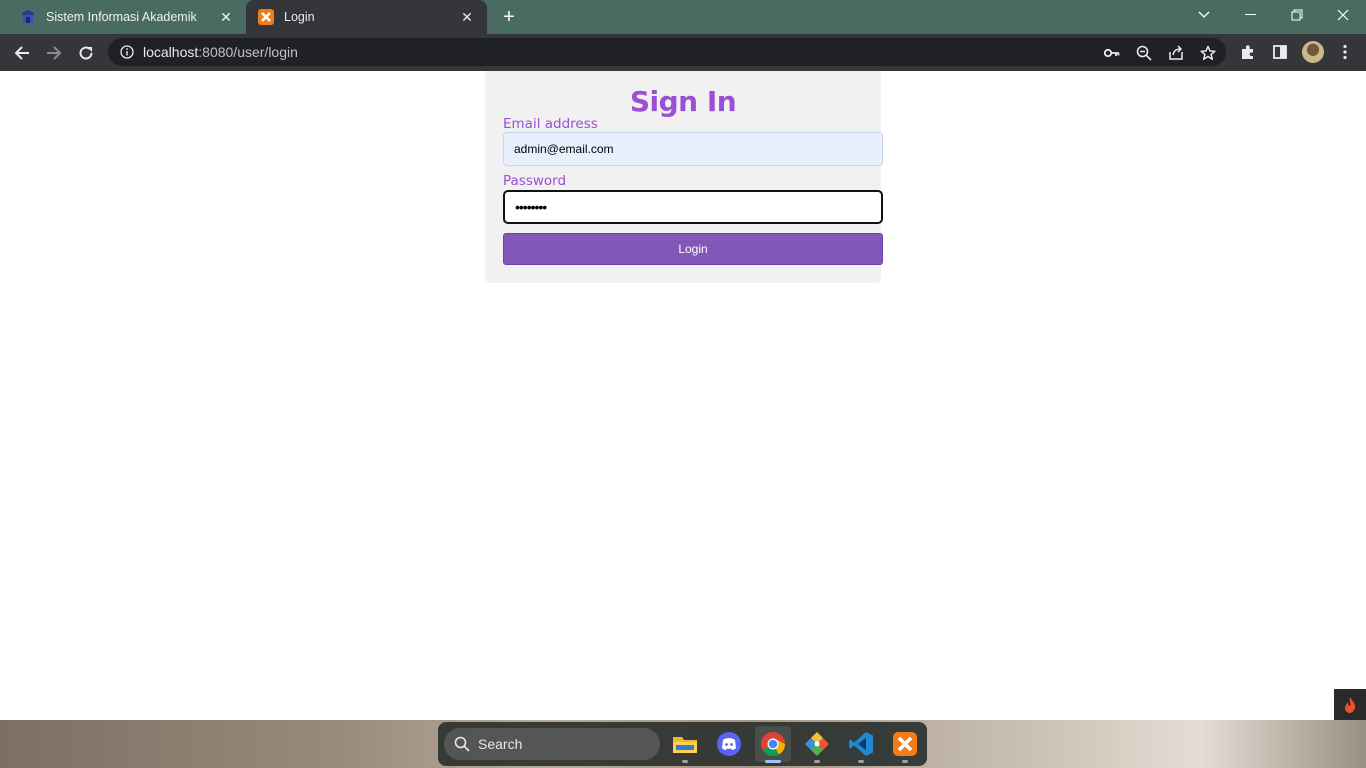 The image size is (1366, 768). What do you see at coordinates (1208, 53) in the screenshot?
I see `star-icon` at bounding box center [1208, 53].